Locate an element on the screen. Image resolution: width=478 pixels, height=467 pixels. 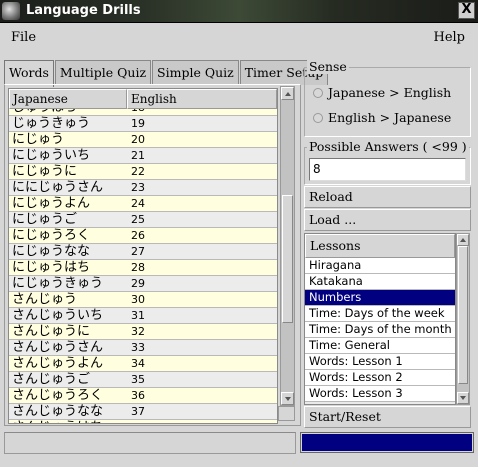
scroll-thumb is located at coordinates (287, 259).